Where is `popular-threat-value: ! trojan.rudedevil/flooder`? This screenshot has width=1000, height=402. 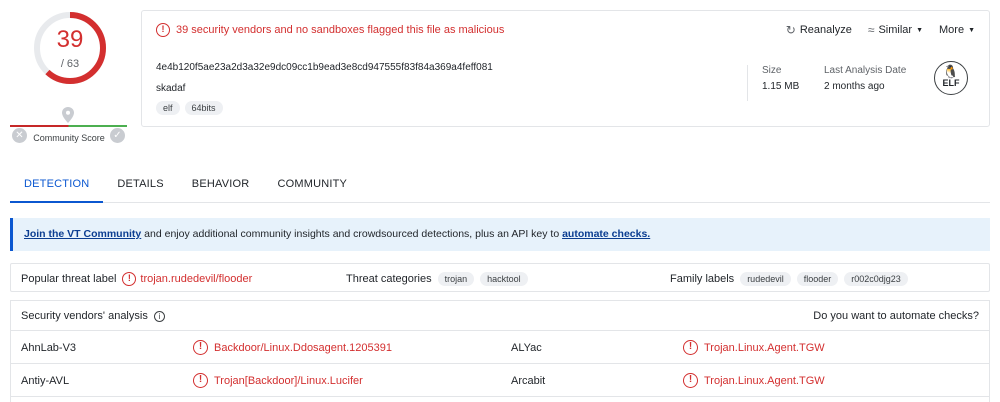
popular-threat-value: ! trojan.rudedevil/flooder is located at coordinates (187, 278).